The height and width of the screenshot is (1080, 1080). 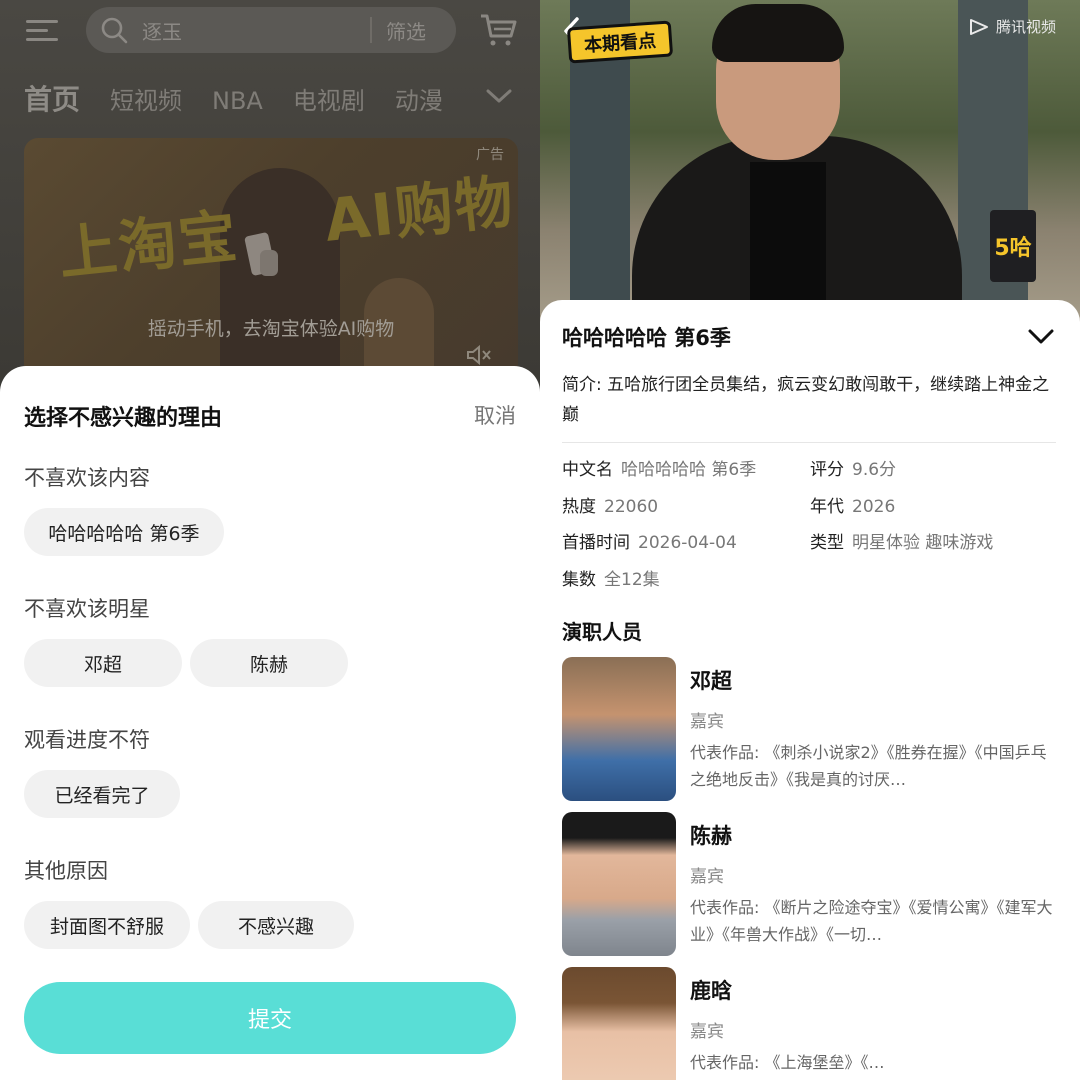 I want to click on meta-label: 年代, so click(x=827, y=507).